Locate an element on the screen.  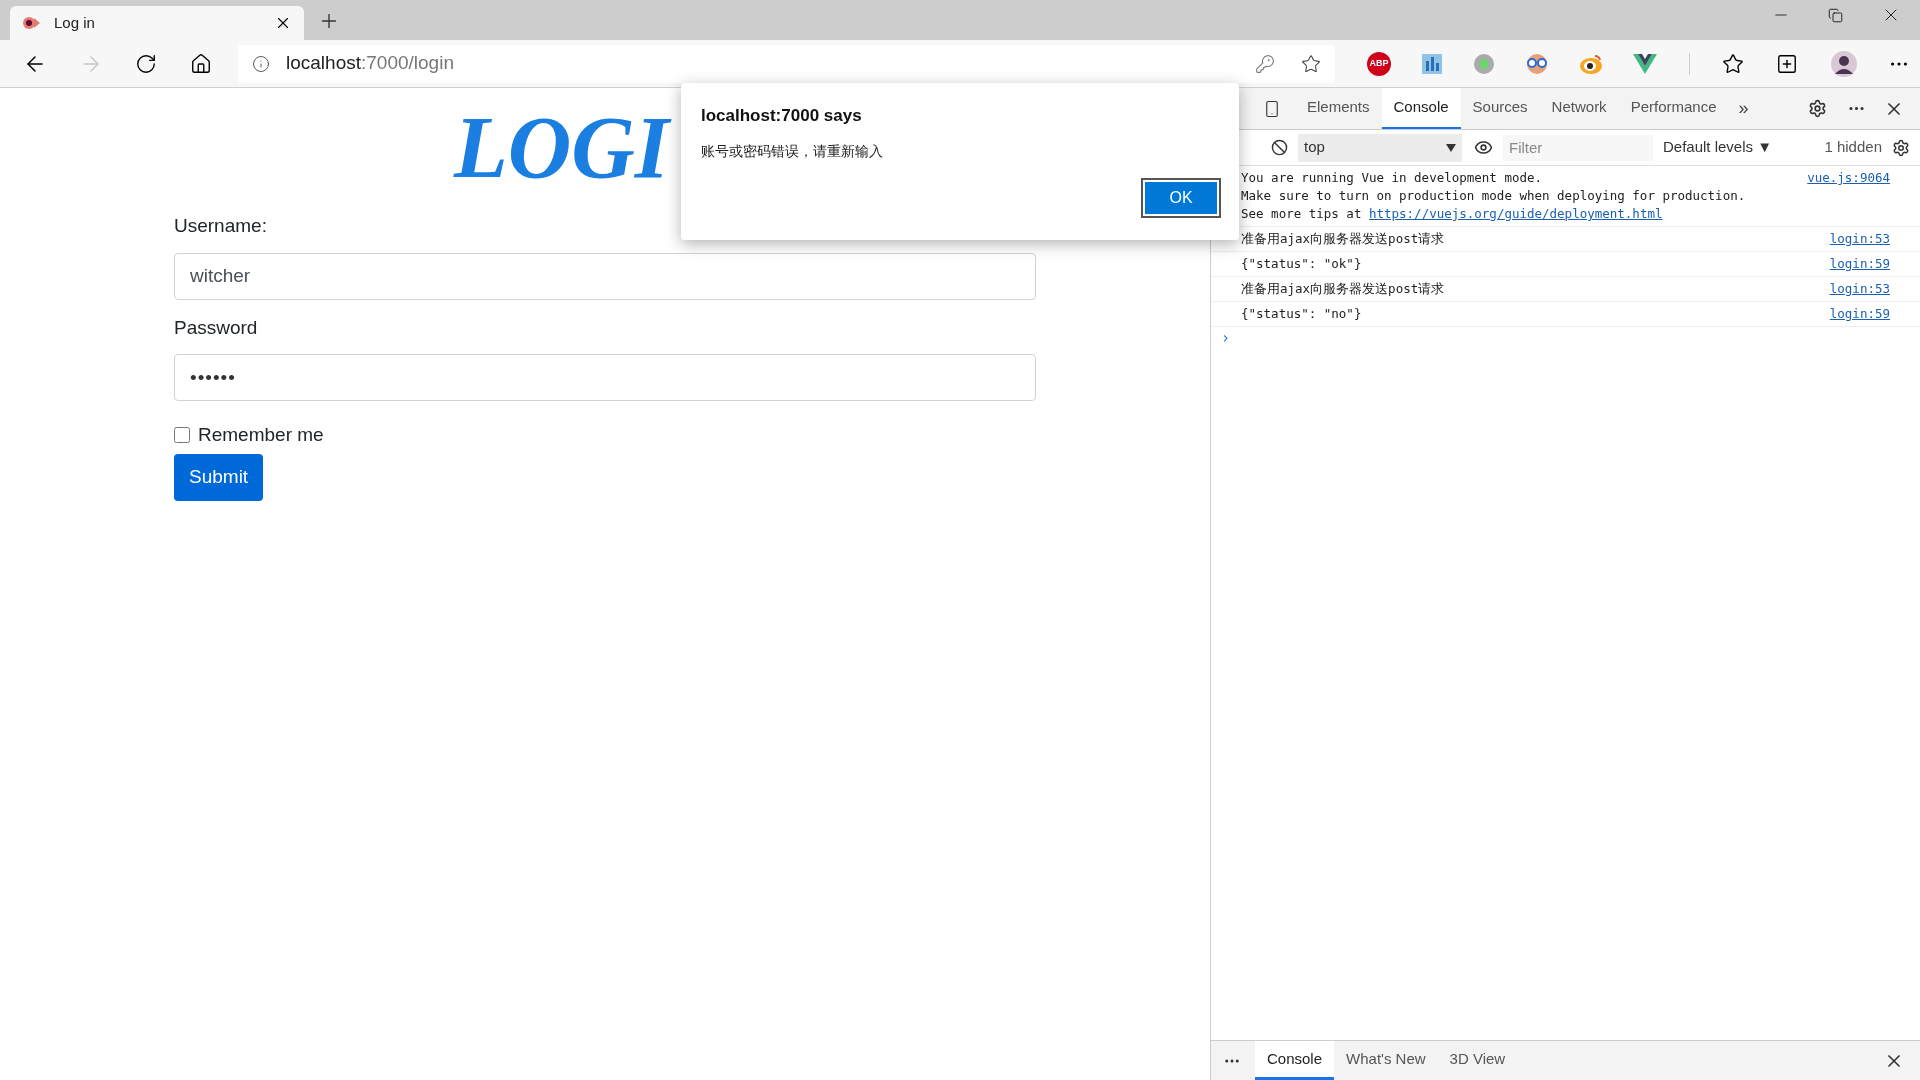
login-heading: LOGI is located at coordinates (563, 148).